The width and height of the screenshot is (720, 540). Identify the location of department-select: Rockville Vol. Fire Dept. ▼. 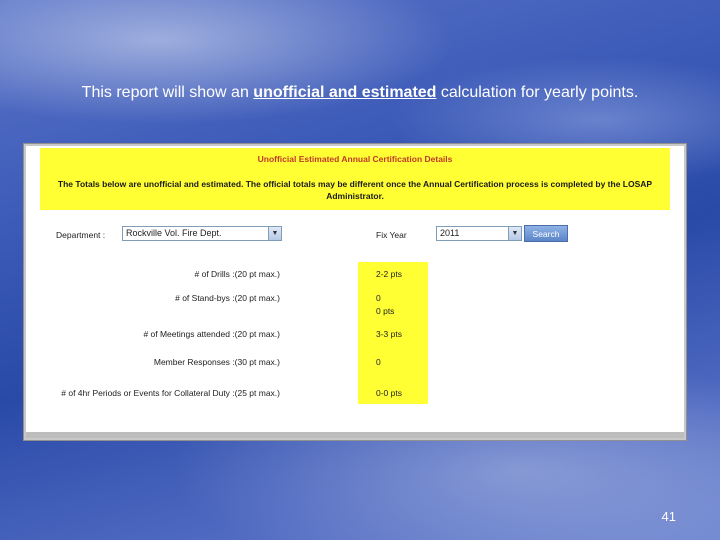
(202, 233).